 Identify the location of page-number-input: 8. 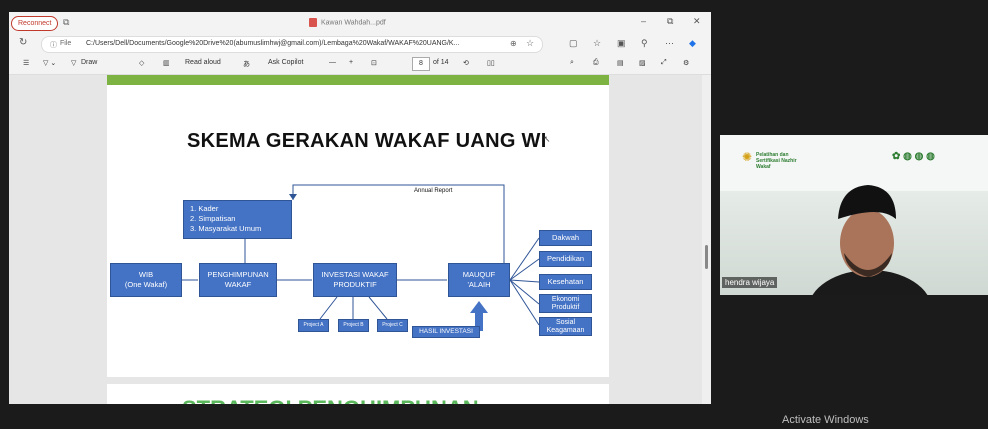
(421, 64).